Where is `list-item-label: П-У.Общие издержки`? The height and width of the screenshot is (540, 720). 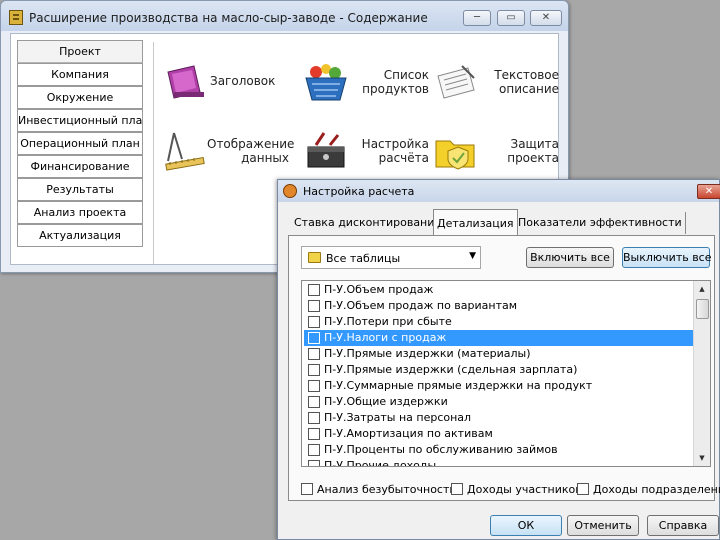 list-item-label: П-У.Общие издержки is located at coordinates (386, 401).